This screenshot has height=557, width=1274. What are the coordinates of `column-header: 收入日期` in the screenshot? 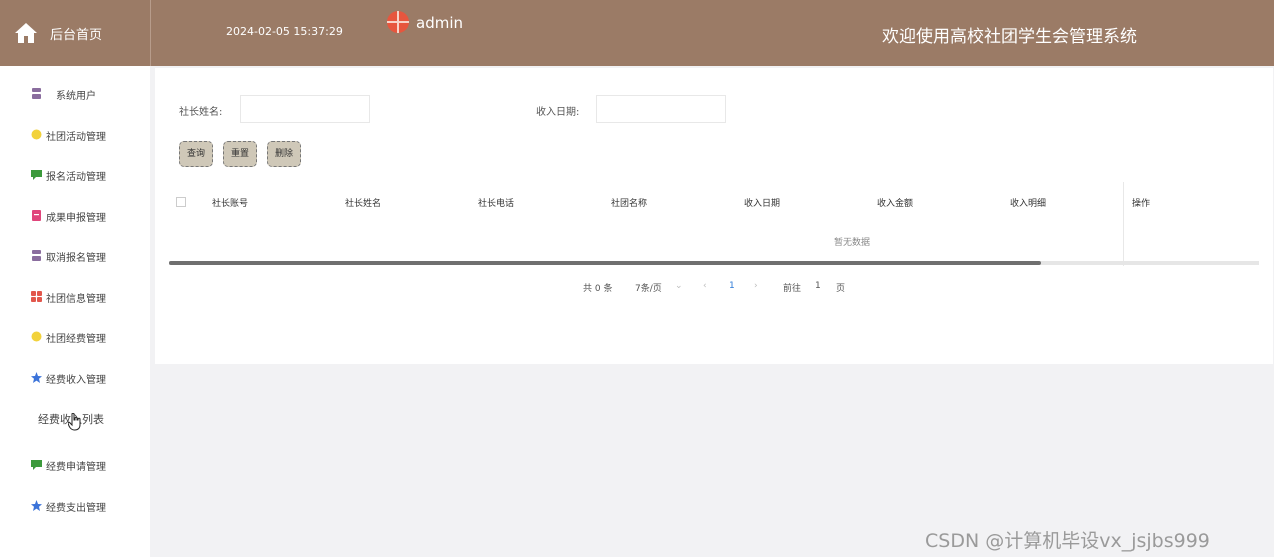 It's located at (762, 204).